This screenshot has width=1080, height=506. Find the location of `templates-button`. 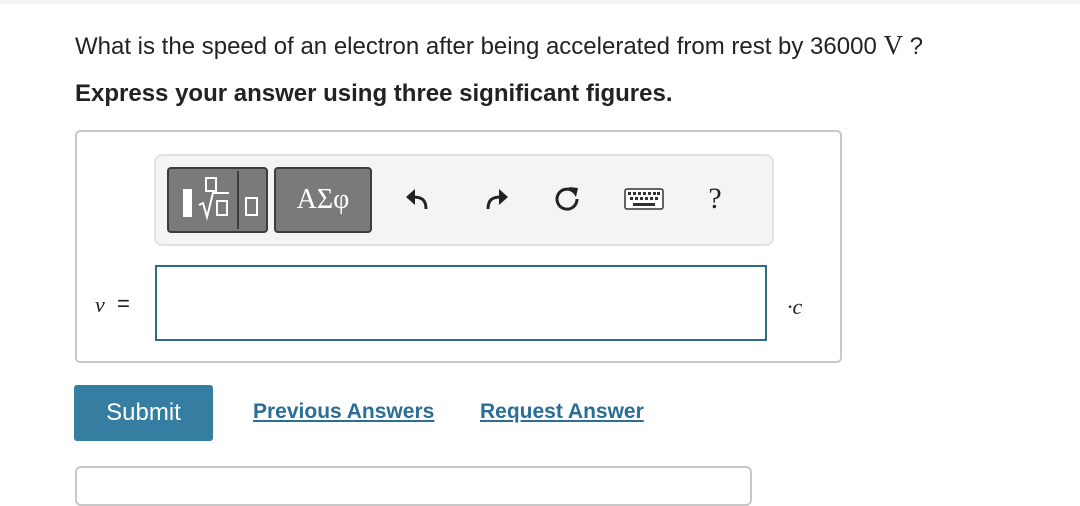

templates-button is located at coordinates (217, 200).